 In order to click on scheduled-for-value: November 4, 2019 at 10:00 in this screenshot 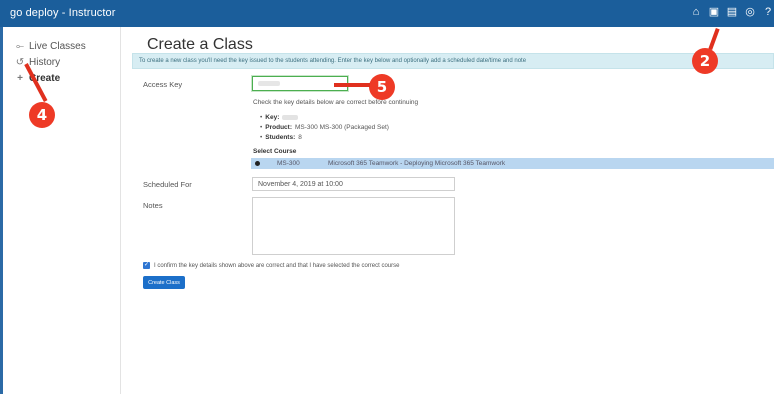, I will do `click(300, 184)`.